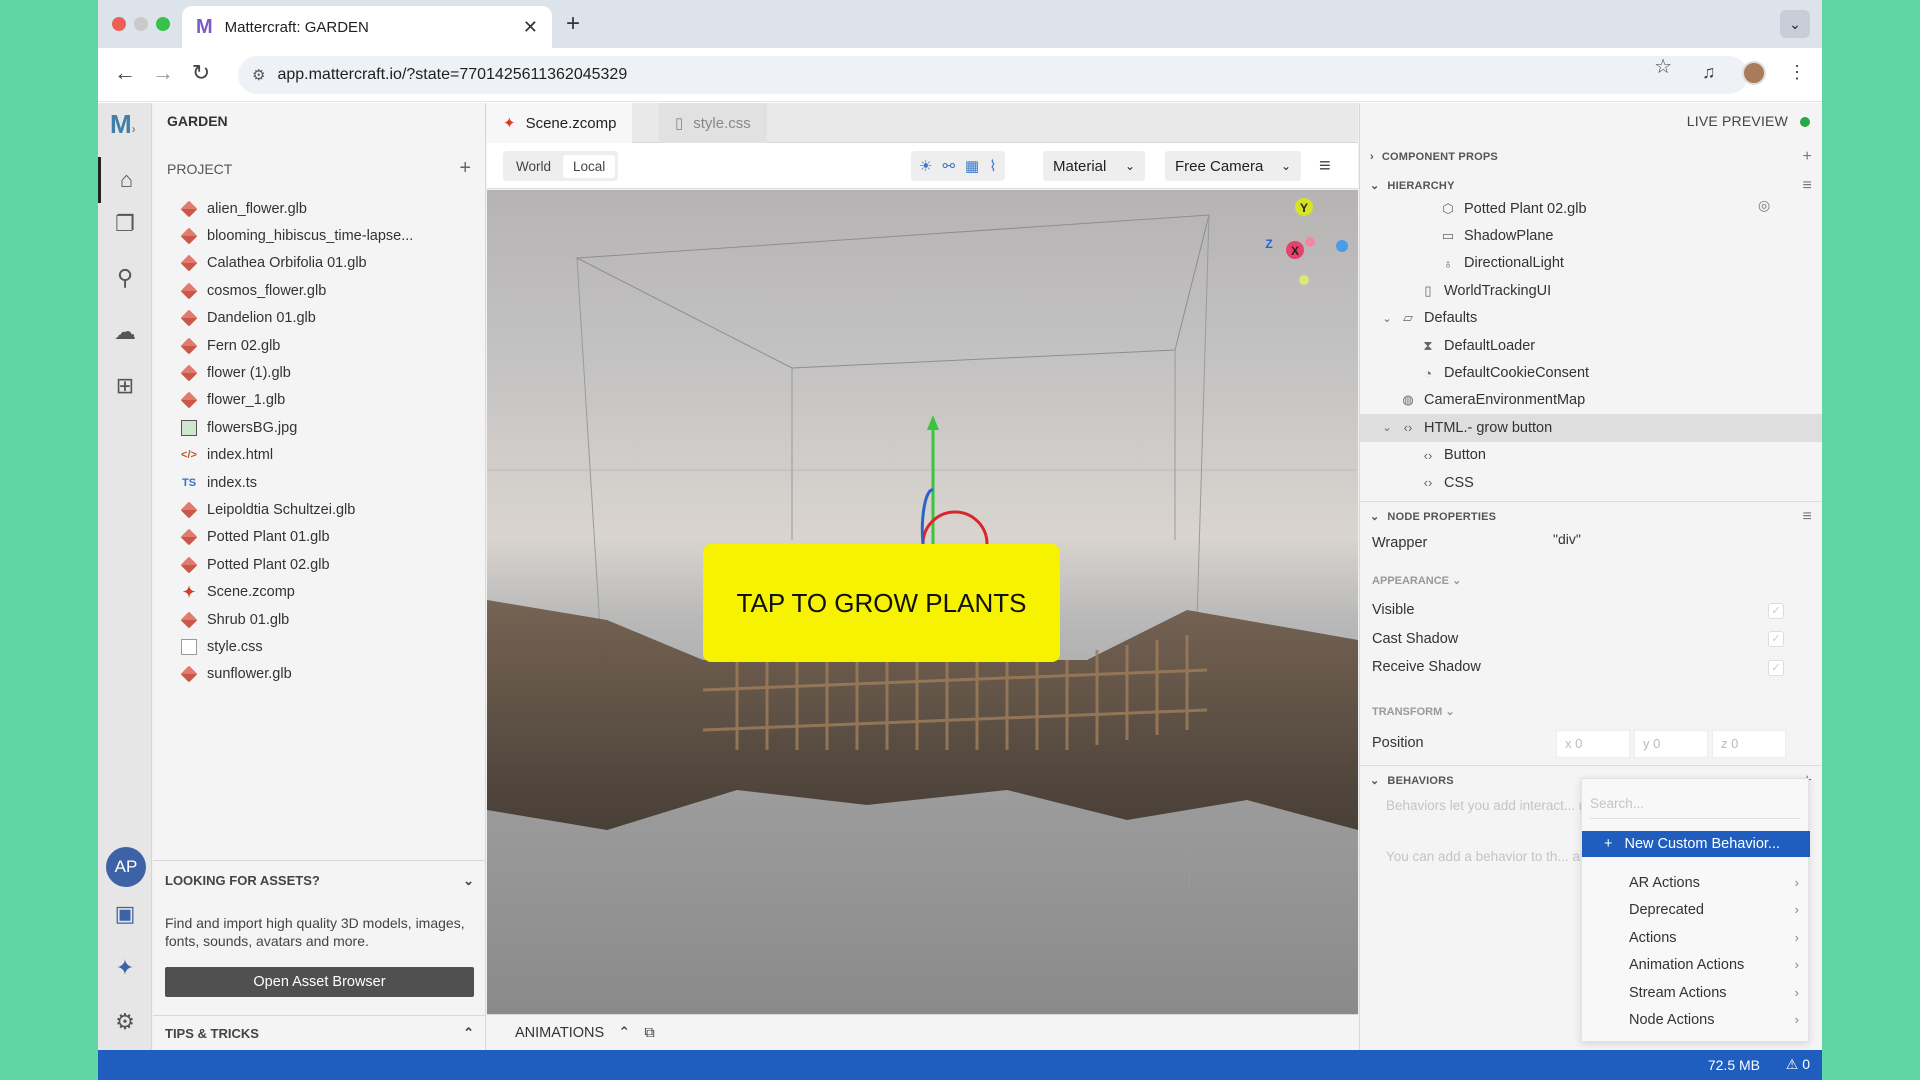  Describe the element at coordinates (296, 208) in the screenshot. I see `file-item: alien_flower.glb` at that location.